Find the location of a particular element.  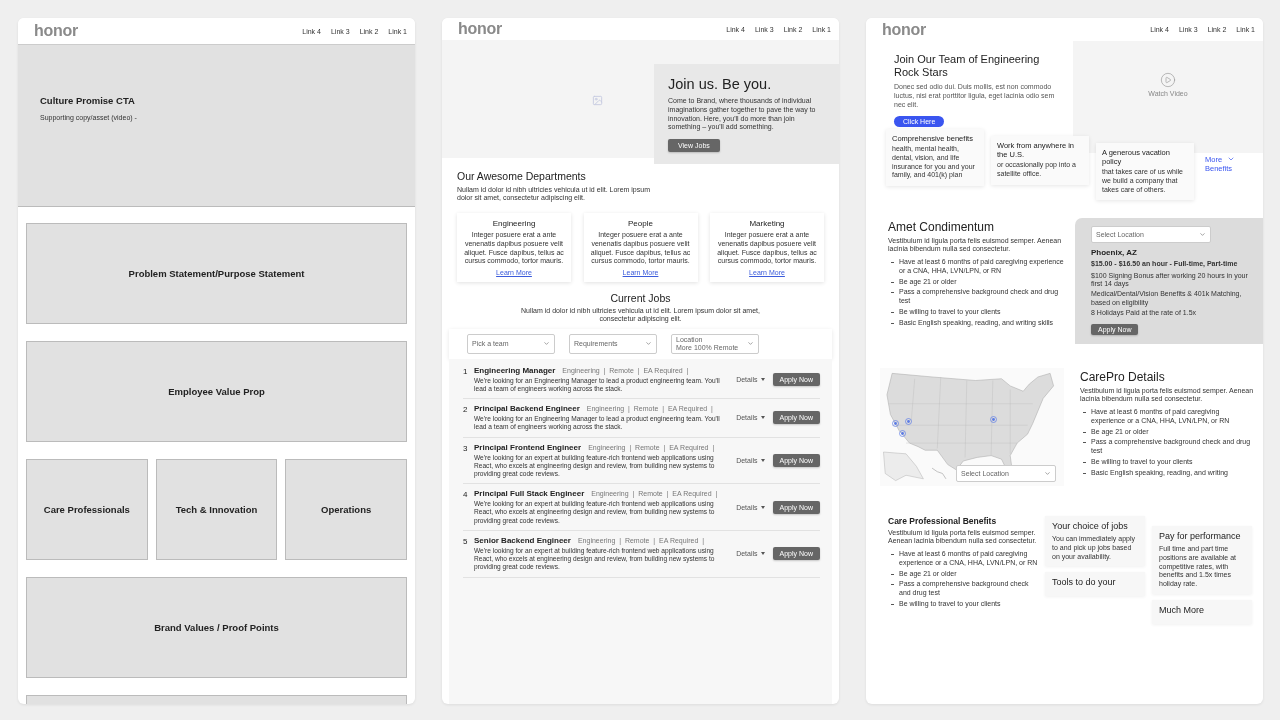

section-title: Amet Condimentum is located at coordinates (942, 227).